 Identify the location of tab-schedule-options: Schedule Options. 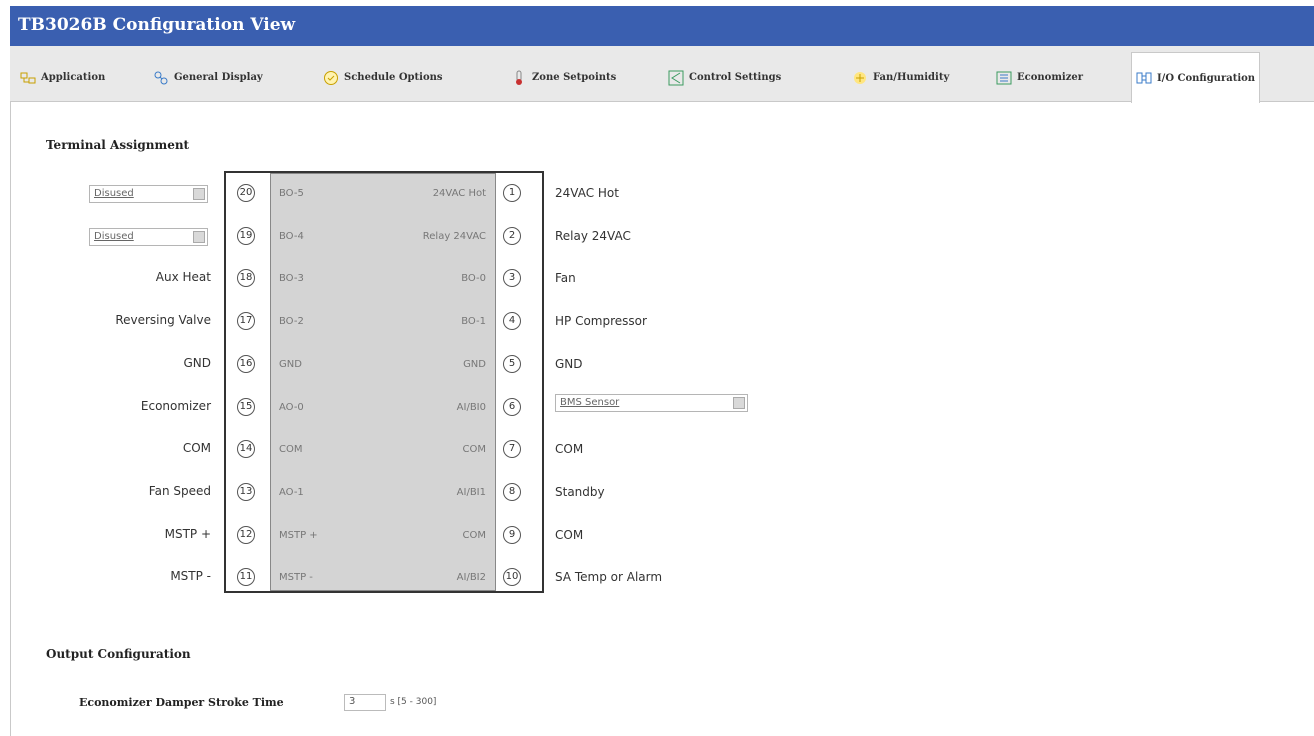
(383, 77).